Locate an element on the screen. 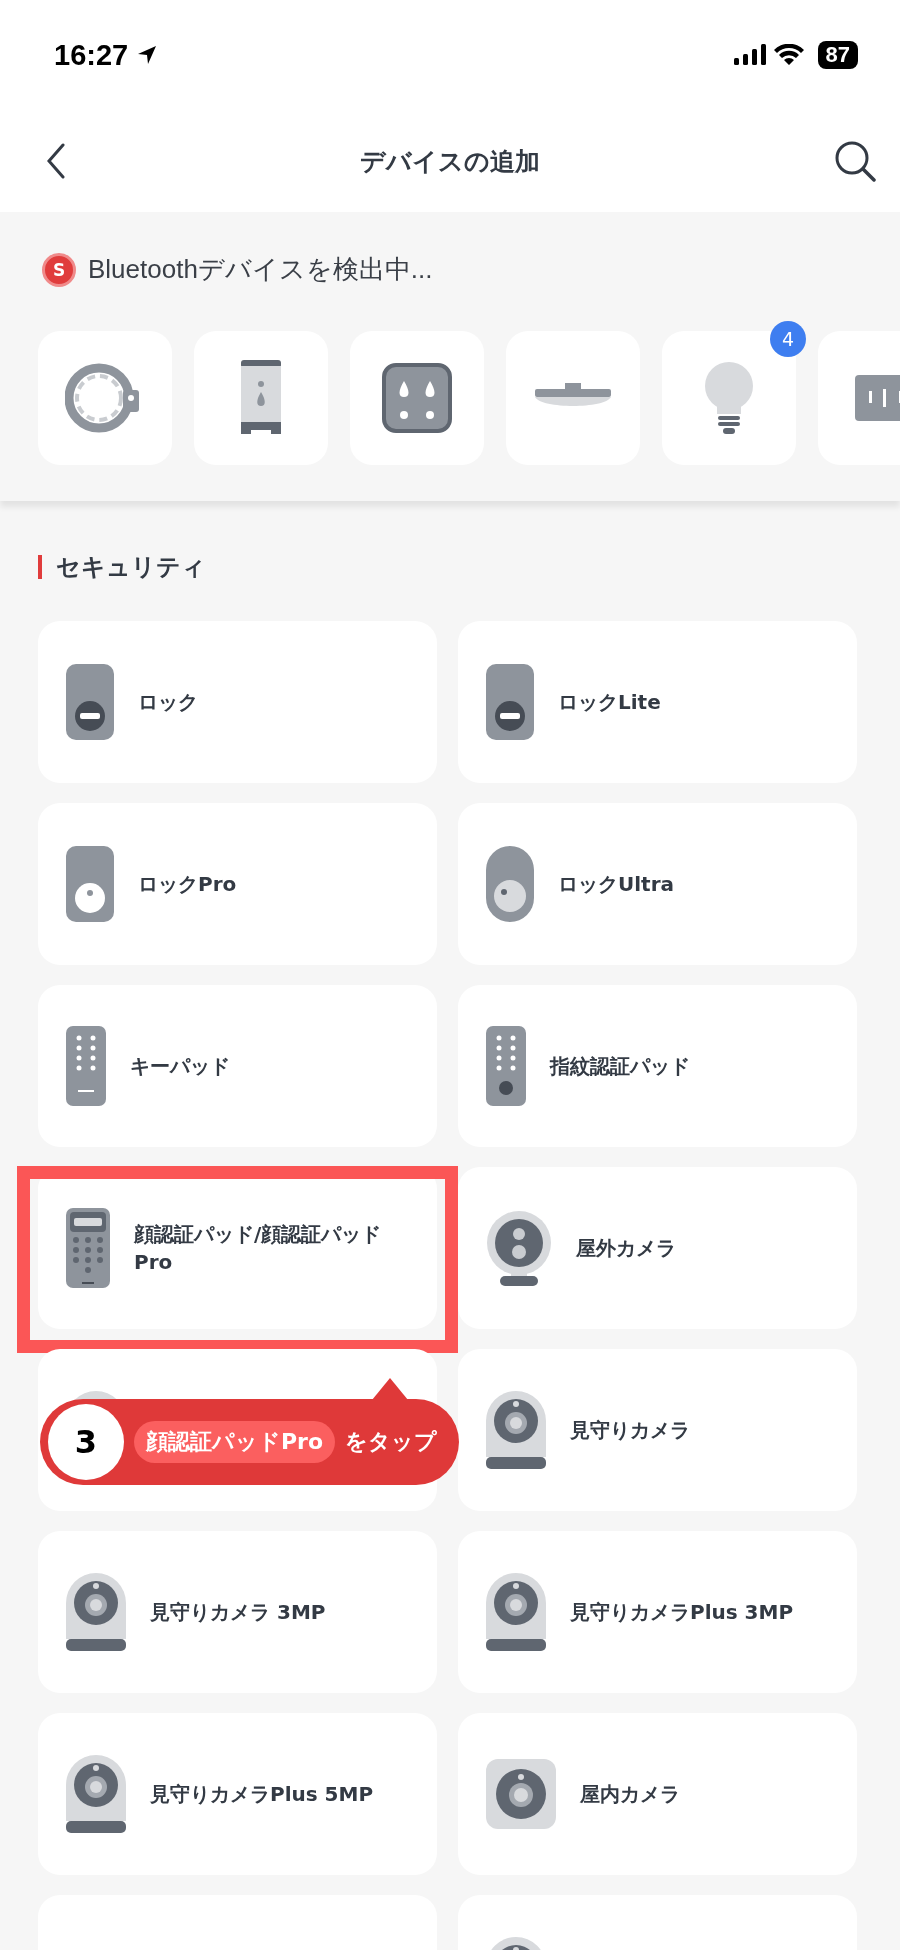  device-card: ロックLite is located at coordinates (657, 702).